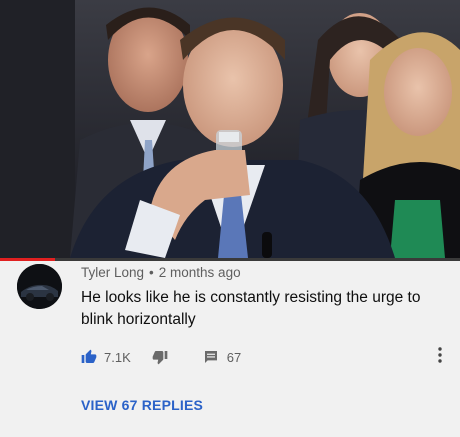  I want to click on like-count: 7.1K, so click(117, 357).